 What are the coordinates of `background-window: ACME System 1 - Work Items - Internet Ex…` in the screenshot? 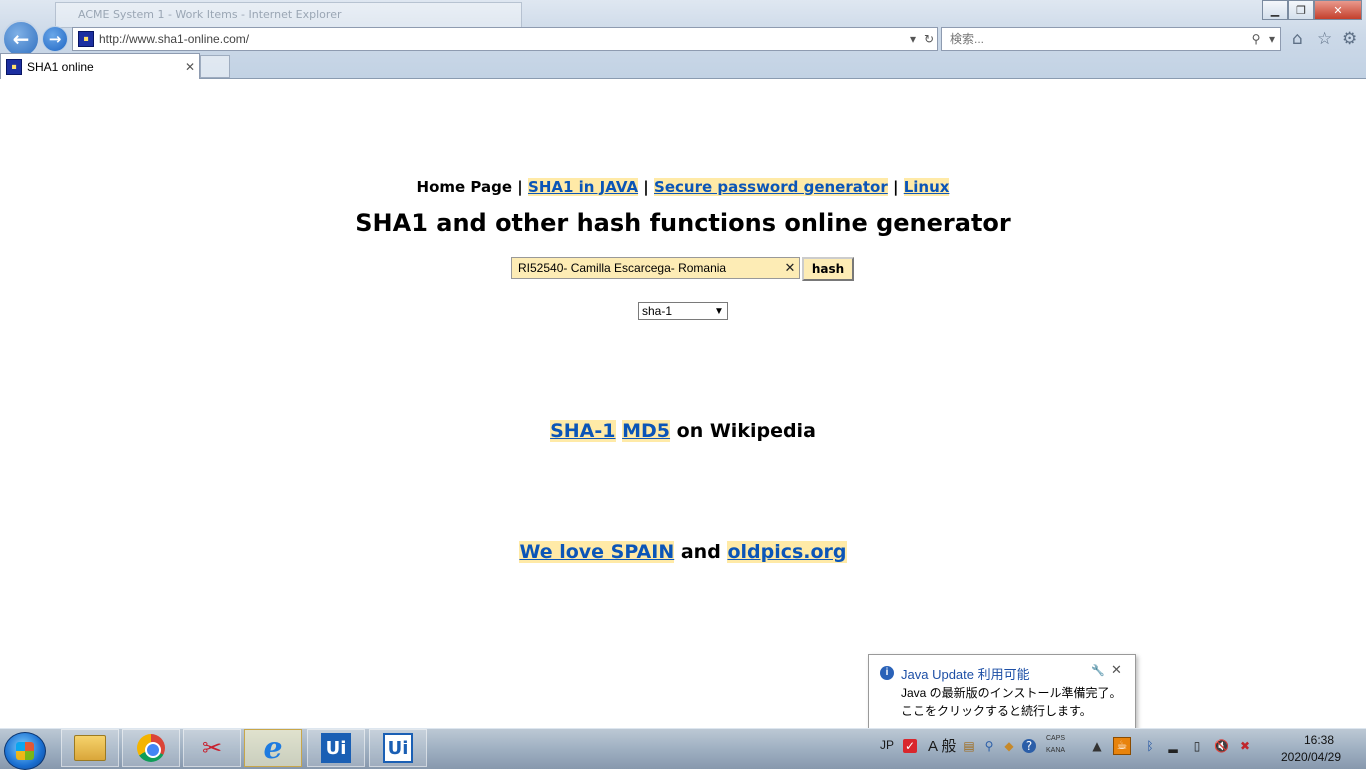 It's located at (288, 15).